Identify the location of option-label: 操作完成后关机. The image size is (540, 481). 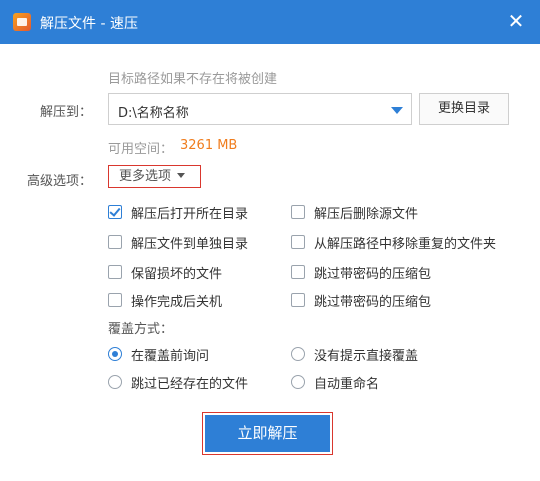
(177, 302).